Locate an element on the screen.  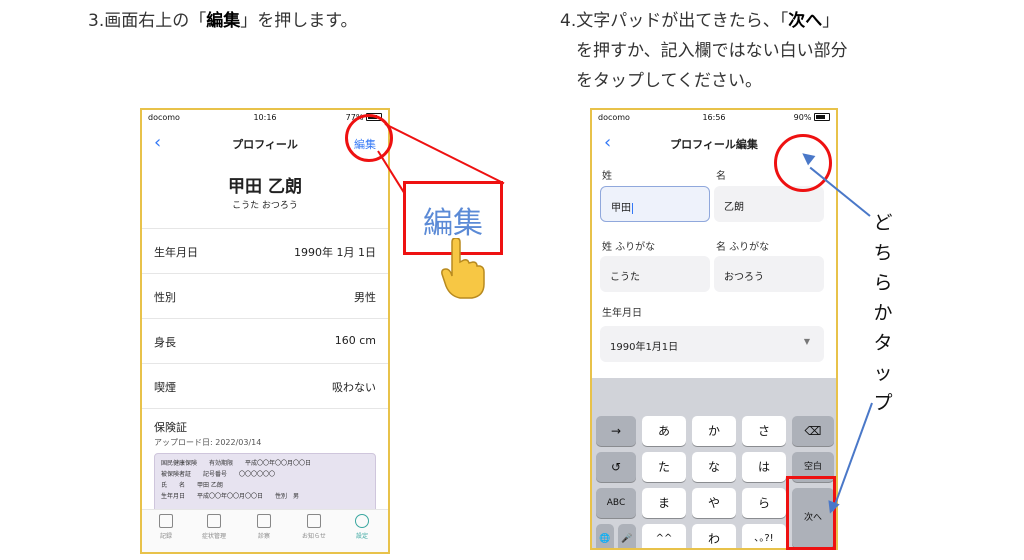
profile-row-smoking: 喫煙 吸わない is located at coordinates (265, 386).